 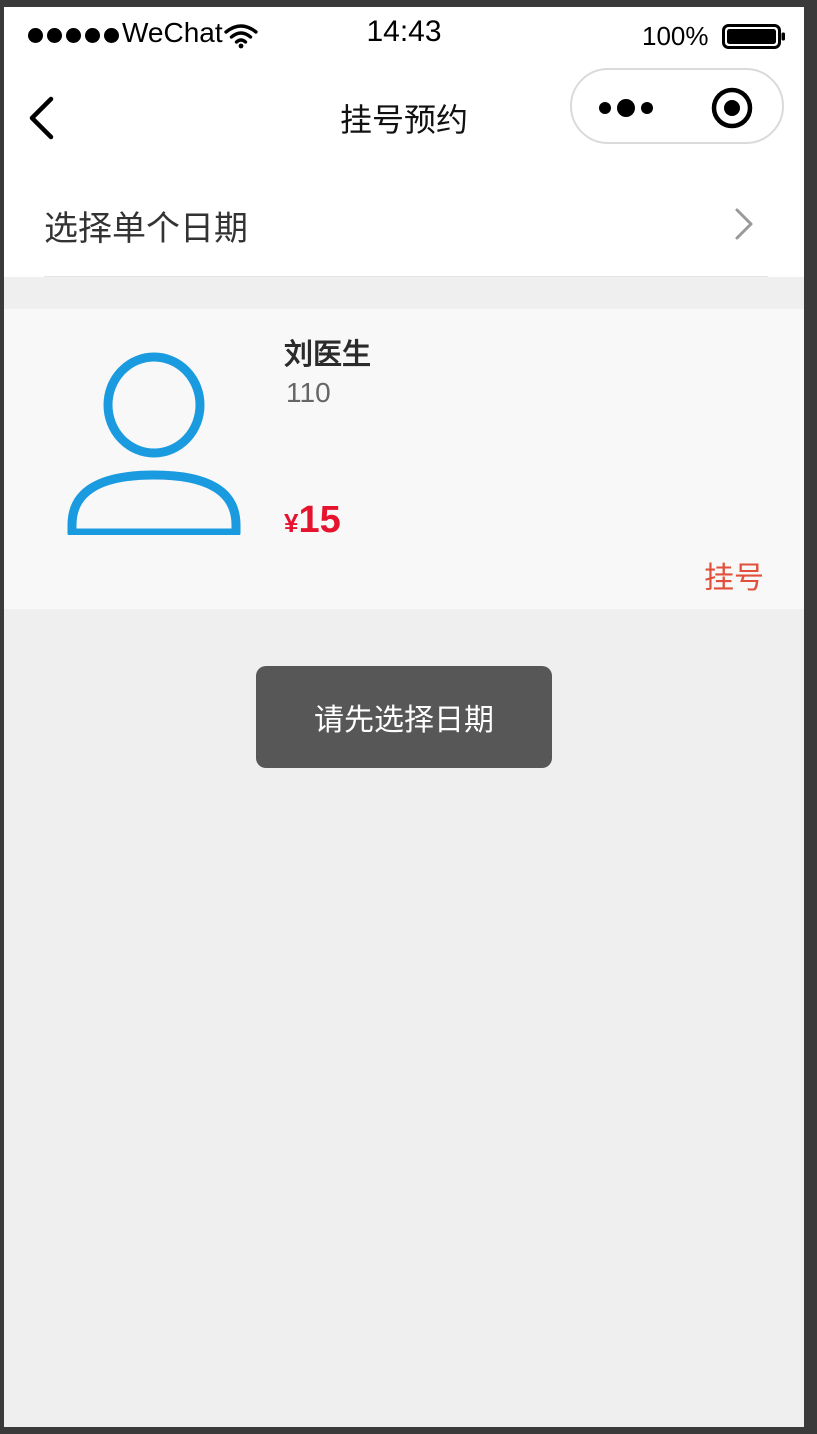 What do you see at coordinates (734, 575) in the screenshot?
I see `register-button: 挂号` at bounding box center [734, 575].